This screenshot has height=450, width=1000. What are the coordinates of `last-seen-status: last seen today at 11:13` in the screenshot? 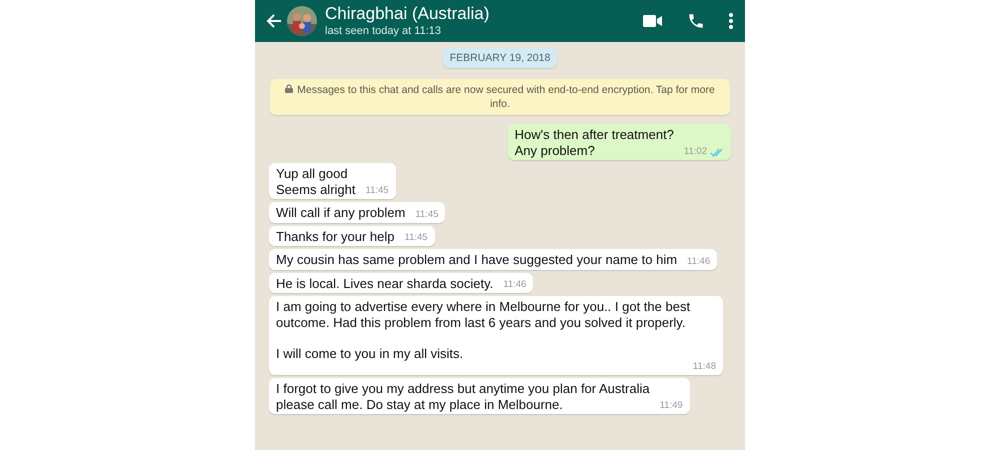 It's located at (383, 31).